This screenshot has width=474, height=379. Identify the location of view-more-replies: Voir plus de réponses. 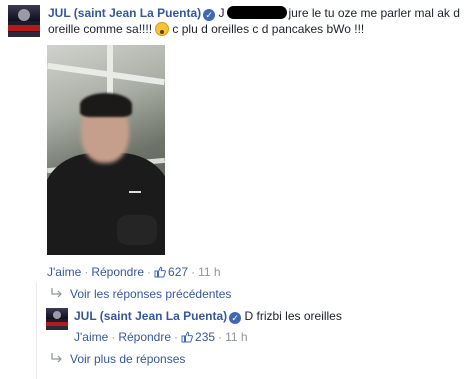
(117, 359).